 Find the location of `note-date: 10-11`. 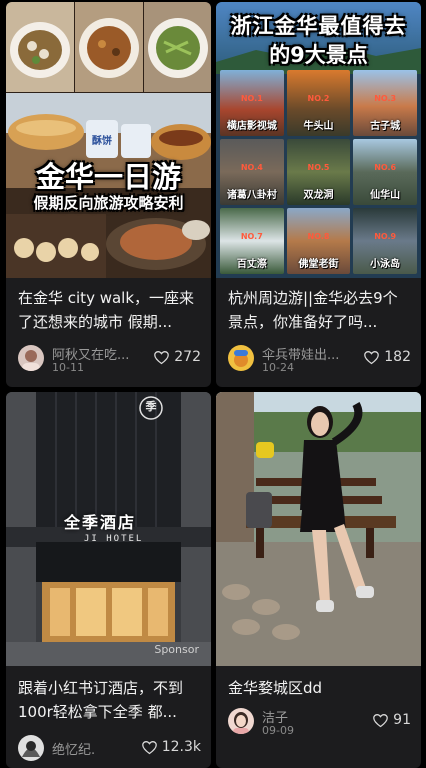

note-date: 10-11 is located at coordinates (68, 367).